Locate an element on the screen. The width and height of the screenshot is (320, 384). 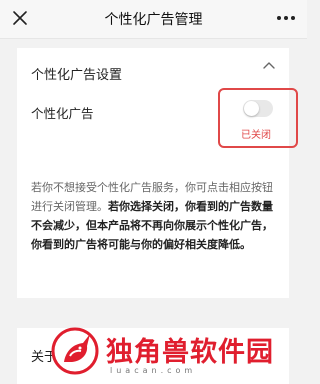
chevron-up-icon is located at coordinates (269, 65).